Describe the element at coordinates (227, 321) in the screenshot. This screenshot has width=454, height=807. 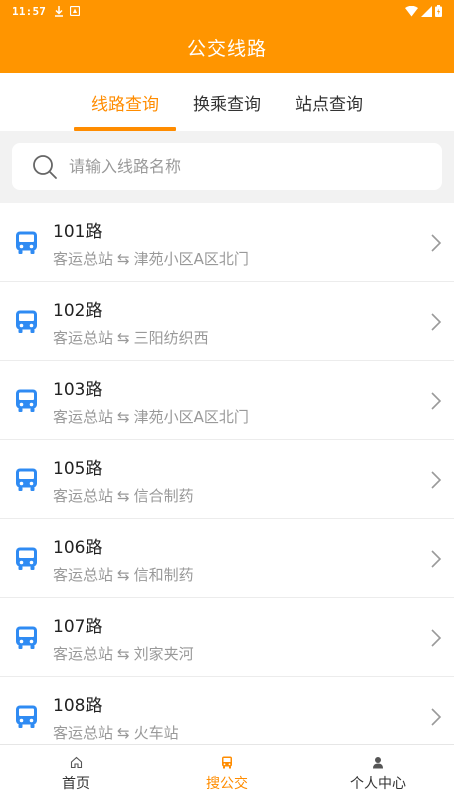
I see `route-row: 102路客运总站 ⇆ 三阳纺织西` at that location.